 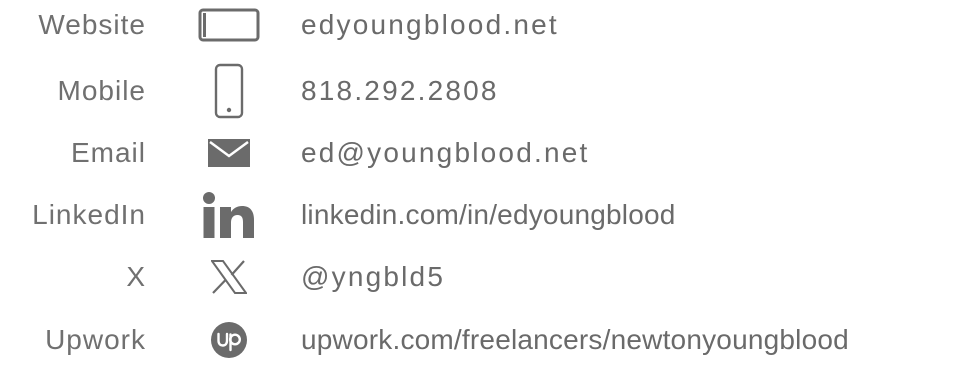 What do you see at coordinates (89, 214) in the screenshot?
I see `linkedin-label: LinkedIn` at bounding box center [89, 214].